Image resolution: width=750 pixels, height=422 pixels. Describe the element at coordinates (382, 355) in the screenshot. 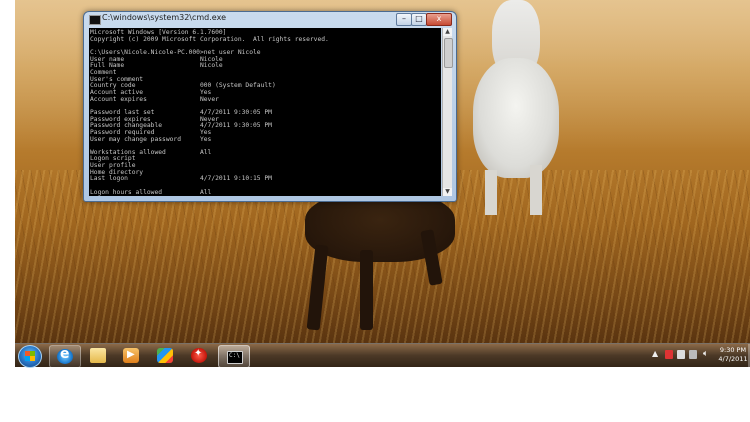

I see `taskbar: ▲ 🔈︎ 9:30 PM 4/7/2011` at that location.